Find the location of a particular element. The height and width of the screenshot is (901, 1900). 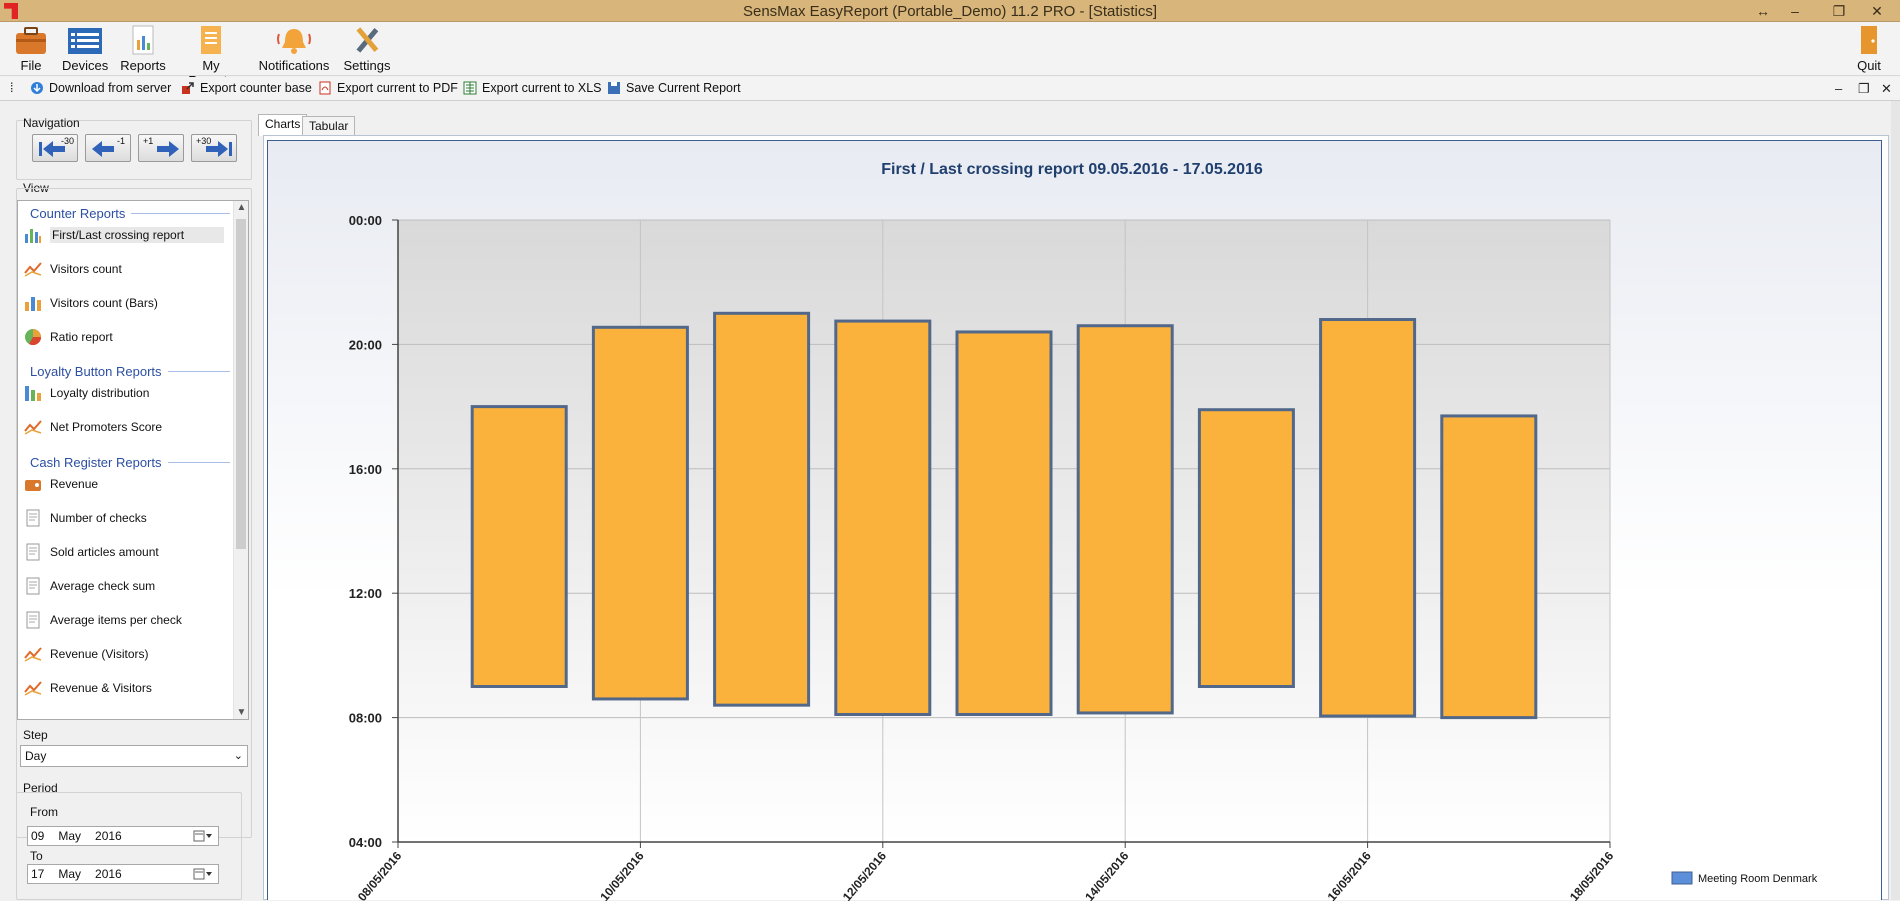

floppy-disk-icon is located at coordinates (614, 88).